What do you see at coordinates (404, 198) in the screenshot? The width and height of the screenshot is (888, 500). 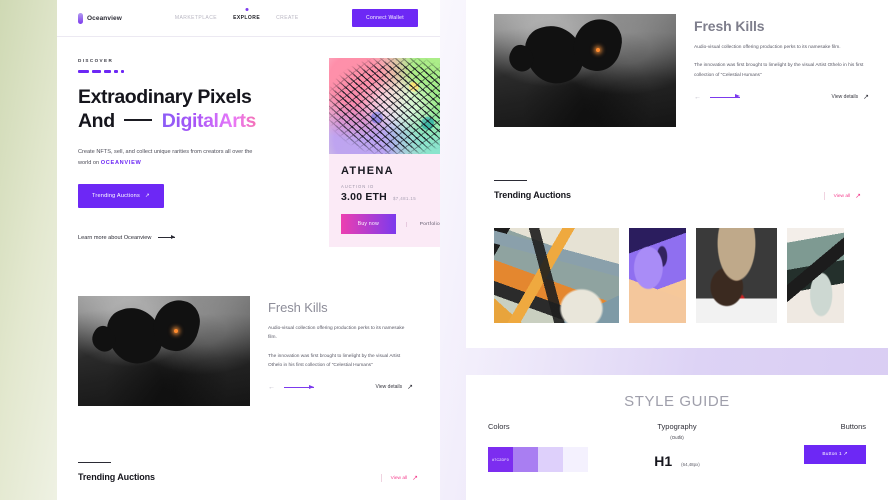 I see `nft-price-usd: $7,481.15` at bounding box center [404, 198].